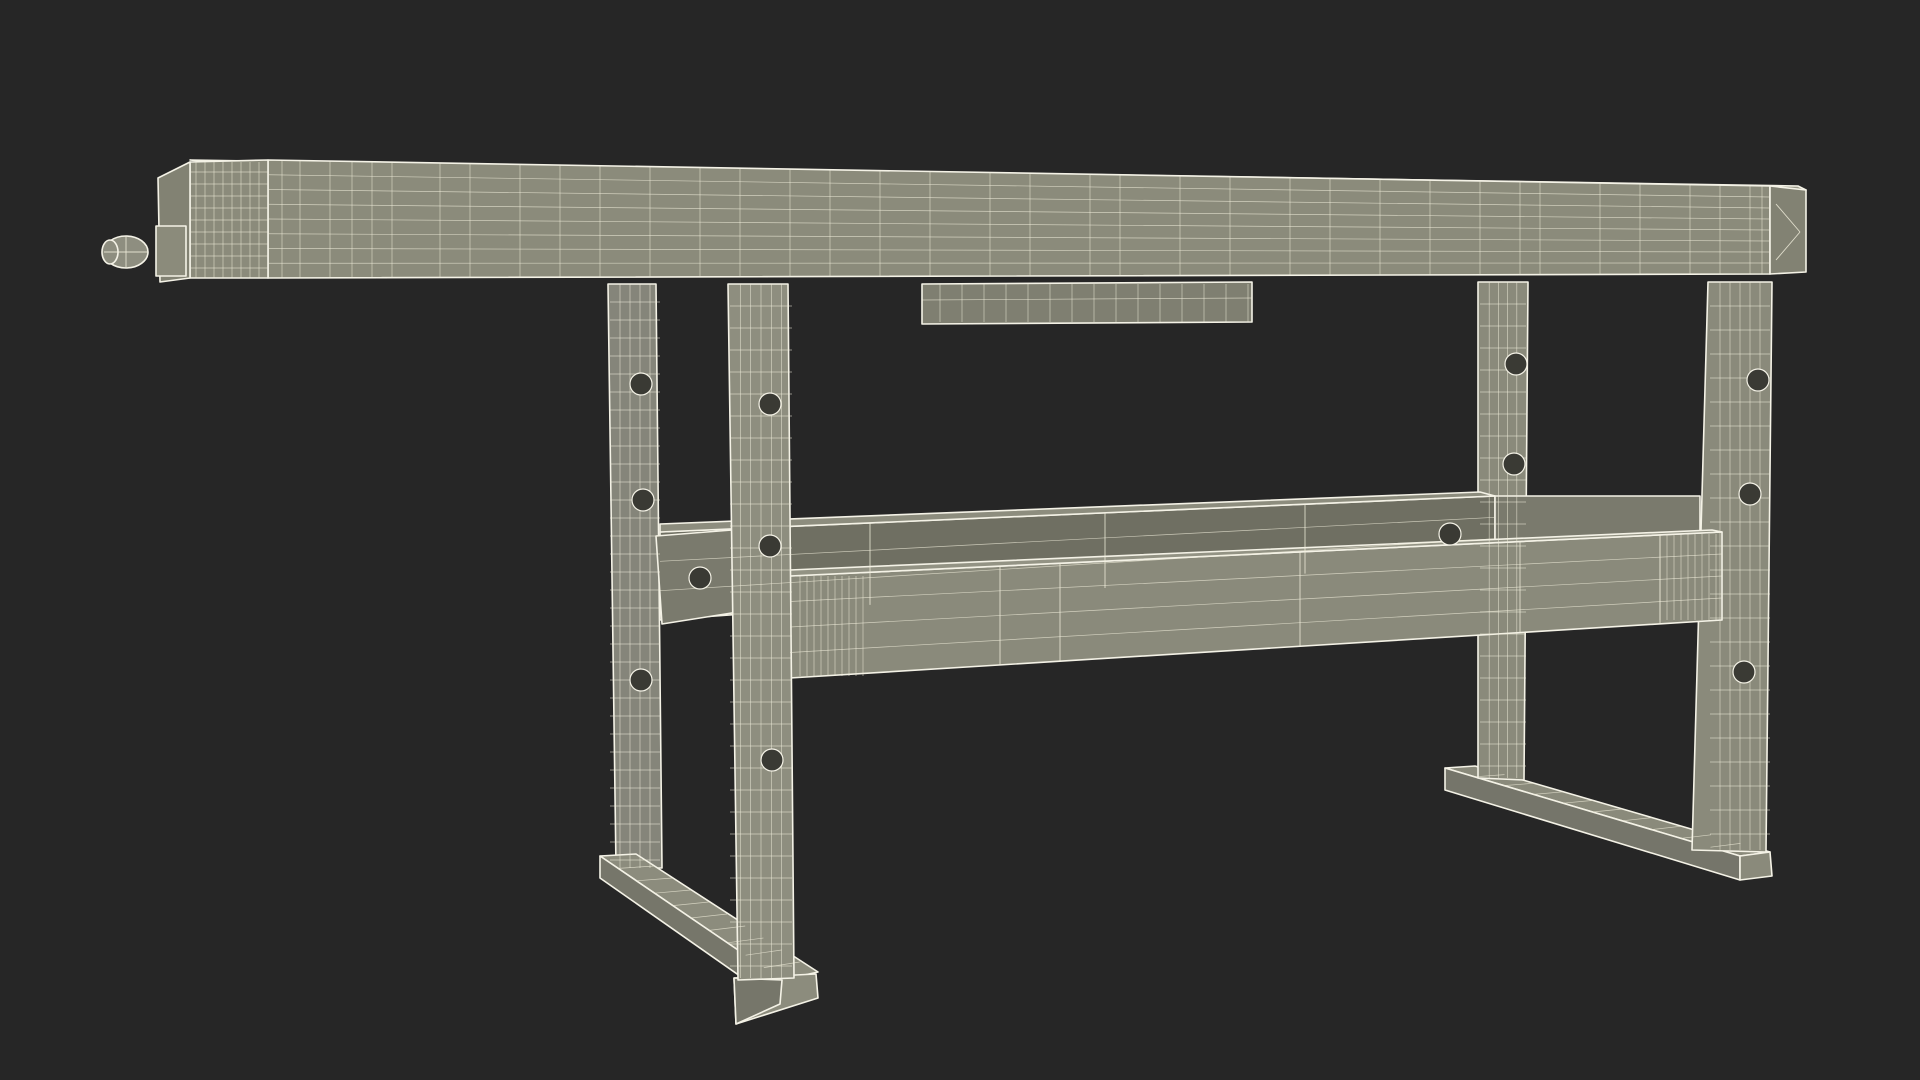 The image size is (1920, 1080). Describe the element at coordinates (144, 251) in the screenshot. I see `vise-screw` at that location.